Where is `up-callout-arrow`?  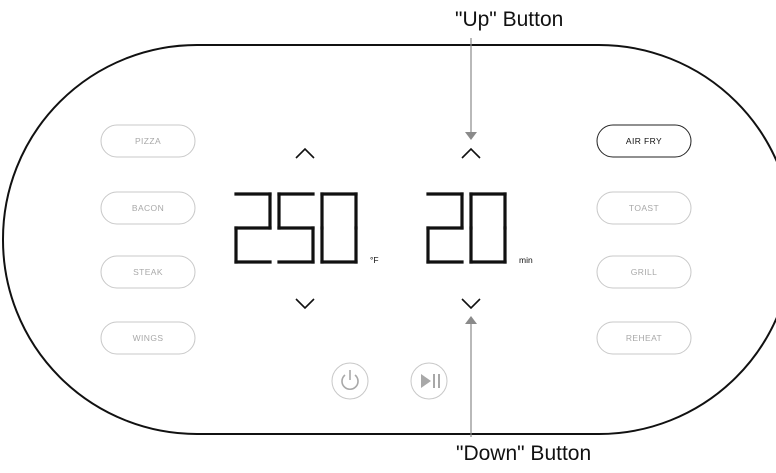
up-callout-arrow is located at coordinates (471, 89).